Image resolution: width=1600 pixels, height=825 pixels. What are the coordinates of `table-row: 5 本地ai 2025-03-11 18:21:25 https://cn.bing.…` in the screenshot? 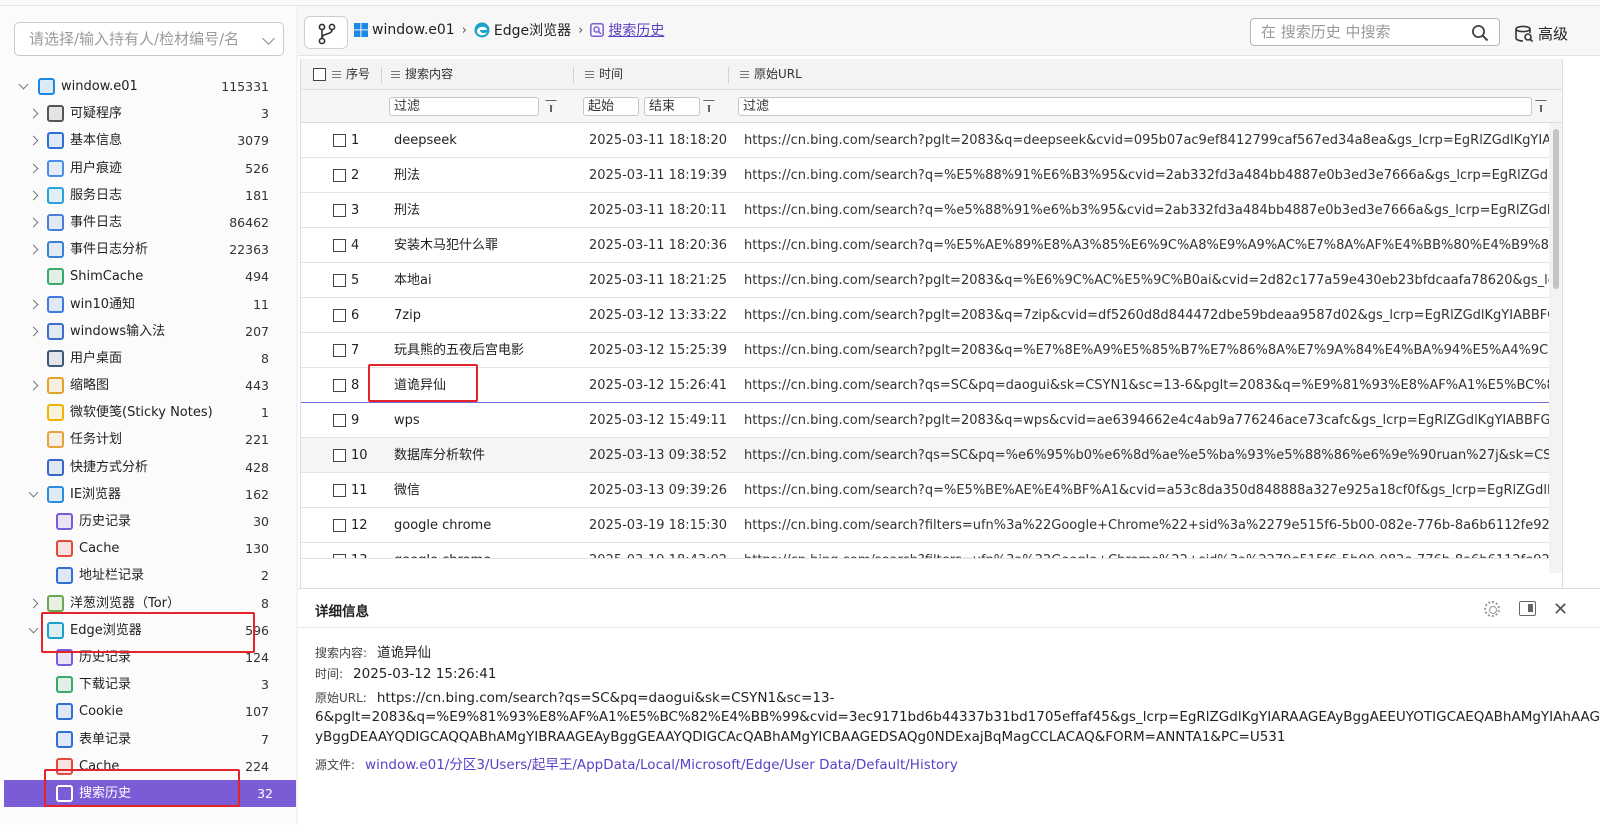 It's located at (925, 280).